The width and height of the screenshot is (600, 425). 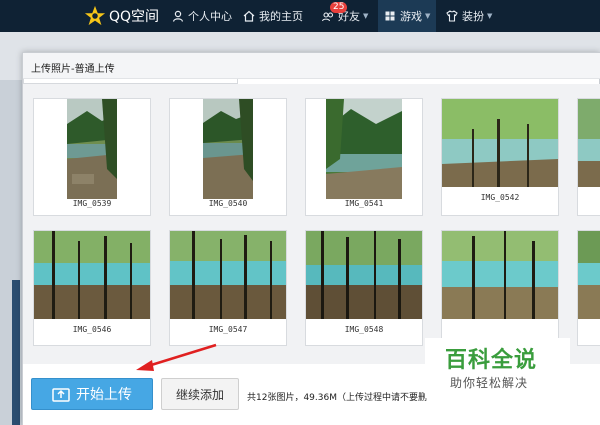 What do you see at coordinates (228, 329) in the screenshot?
I see `photo-name: IMG_0547` at bounding box center [228, 329].